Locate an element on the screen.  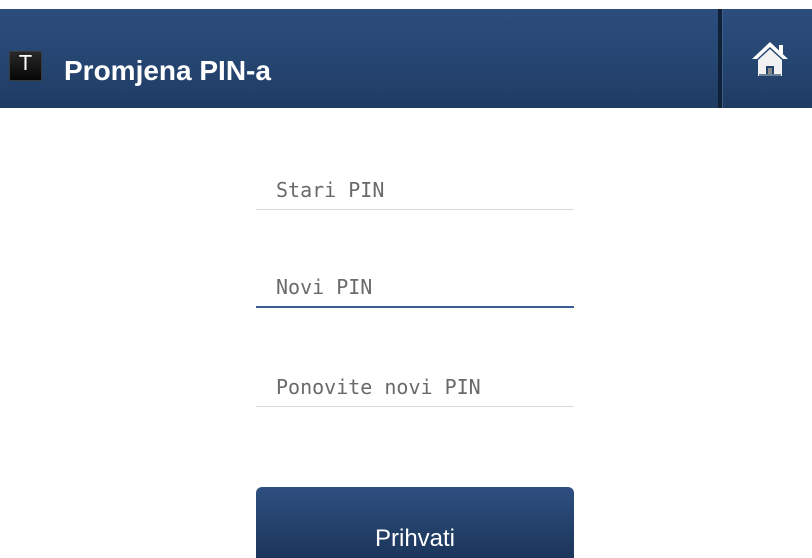
accept-button: Prihvati is located at coordinates (415, 522).